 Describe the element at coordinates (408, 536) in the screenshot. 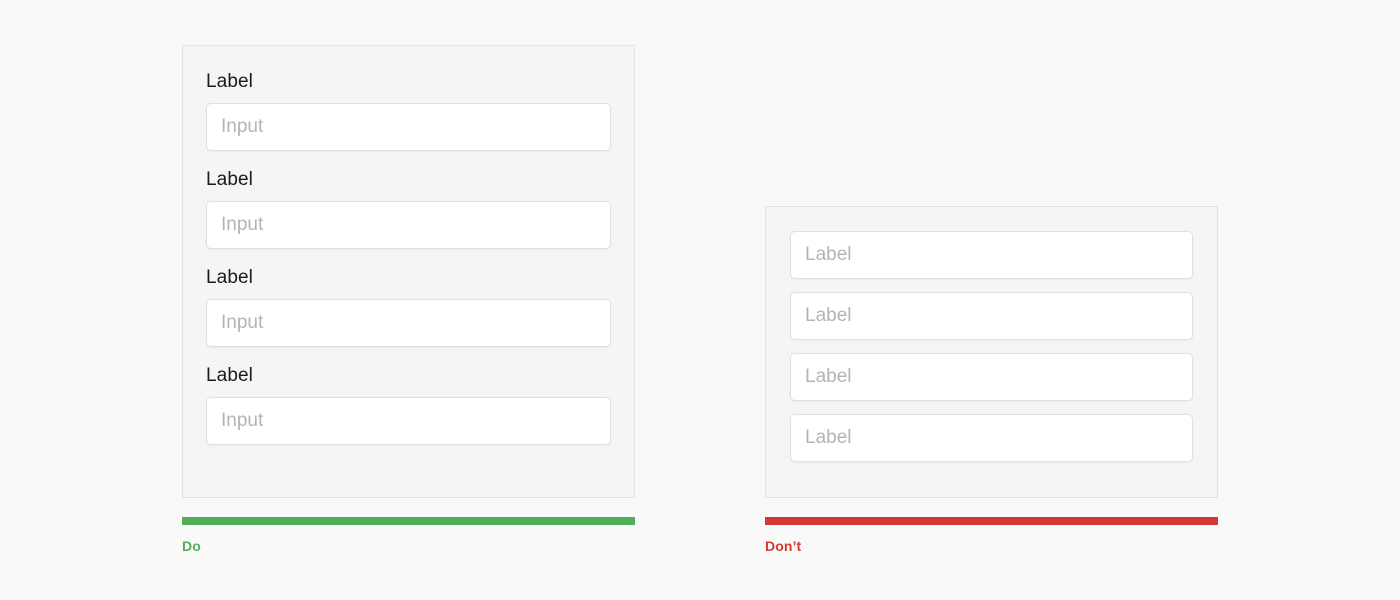

I see `do-verdict: Do` at that location.